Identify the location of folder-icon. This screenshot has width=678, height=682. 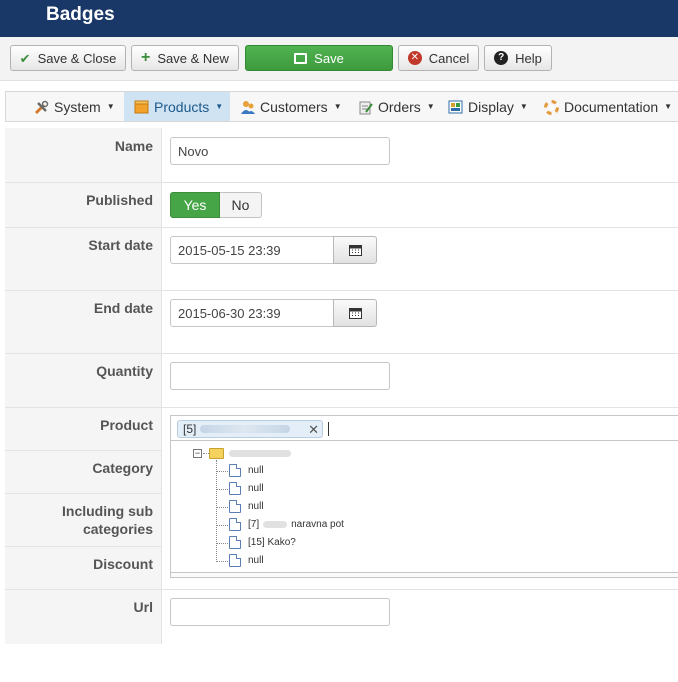
(216, 453).